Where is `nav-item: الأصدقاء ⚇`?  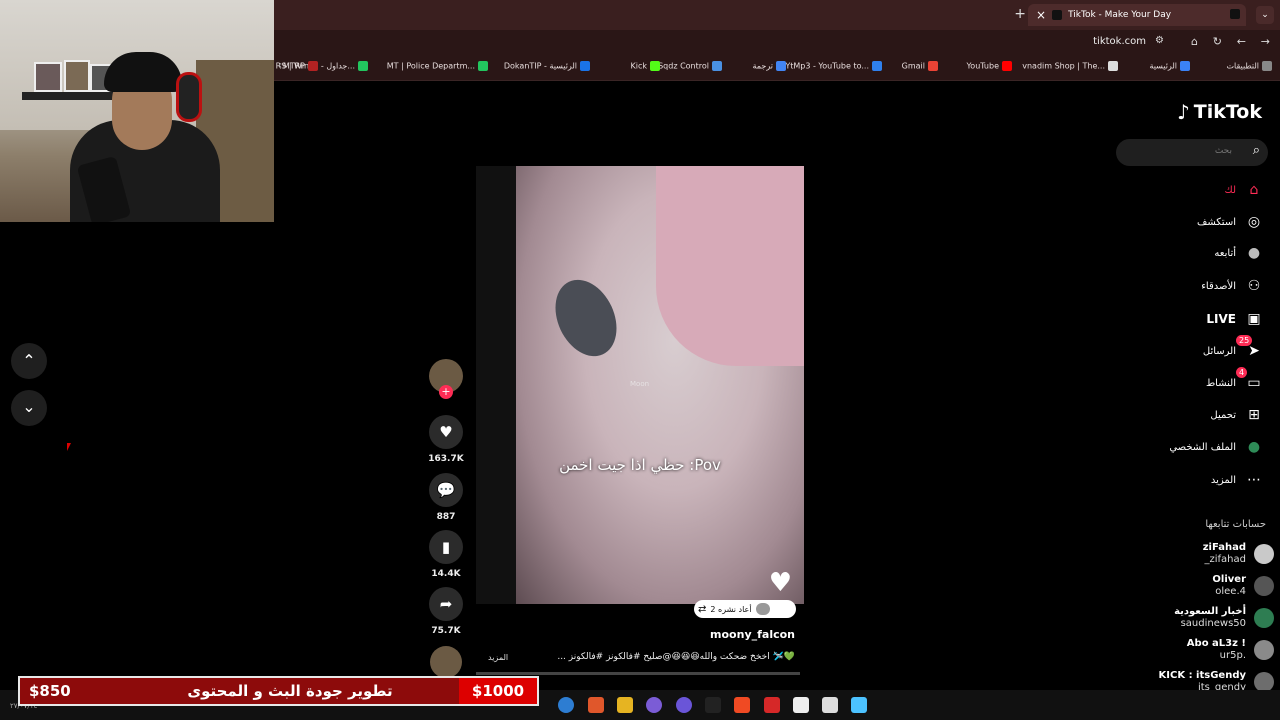 nav-item: الأصدقاء ⚇ is located at coordinates (1232, 286).